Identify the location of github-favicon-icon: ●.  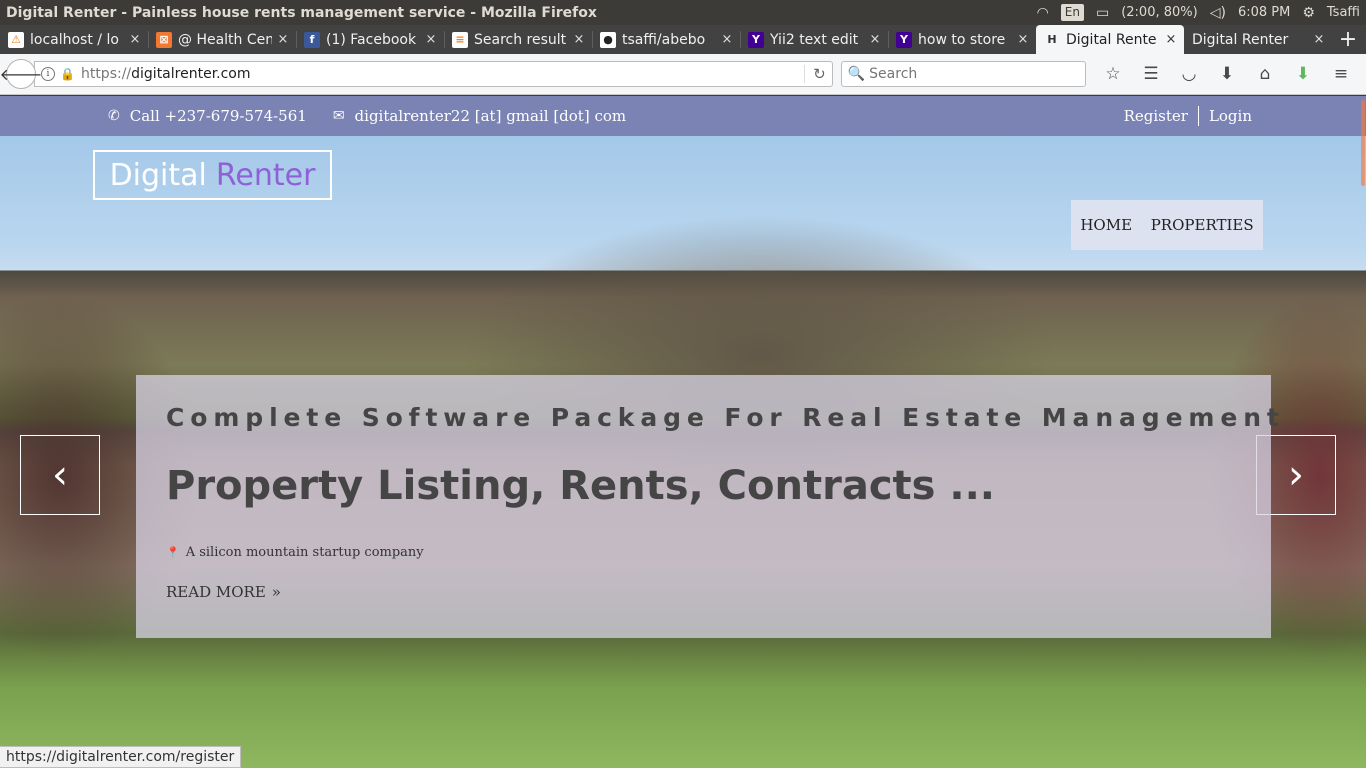
(608, 39).